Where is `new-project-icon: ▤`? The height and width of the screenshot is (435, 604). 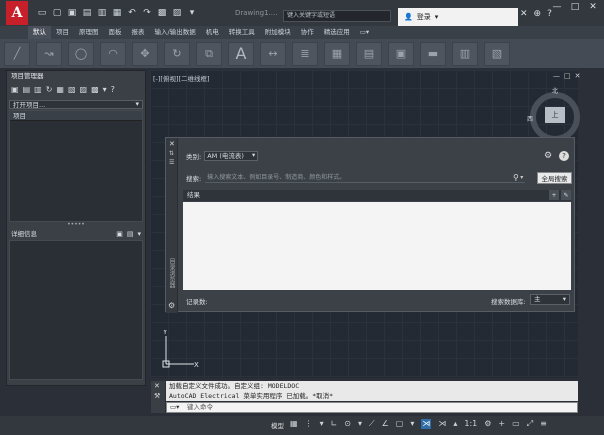
new-project-icon: ▤ is located at coordinates (27, 89).